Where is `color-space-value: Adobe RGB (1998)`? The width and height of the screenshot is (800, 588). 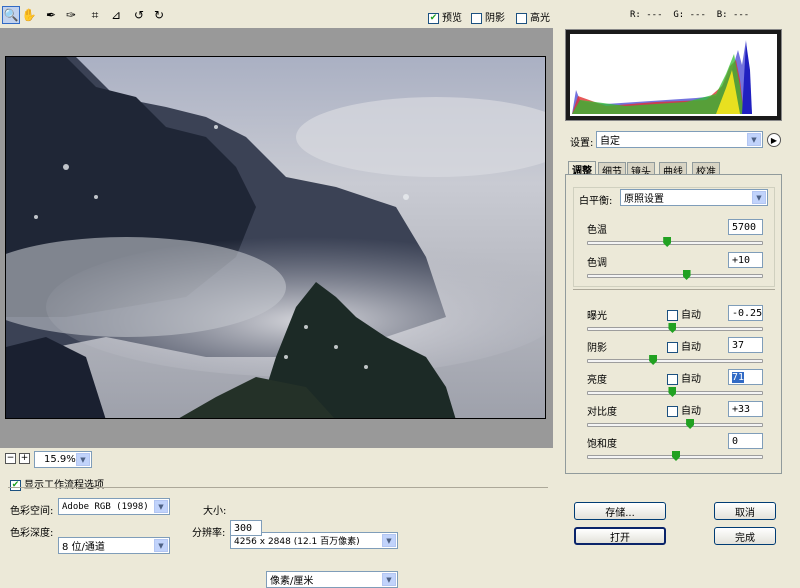 color-space-value: Adobe RGB (1998) is located at coordinates (105, 506).